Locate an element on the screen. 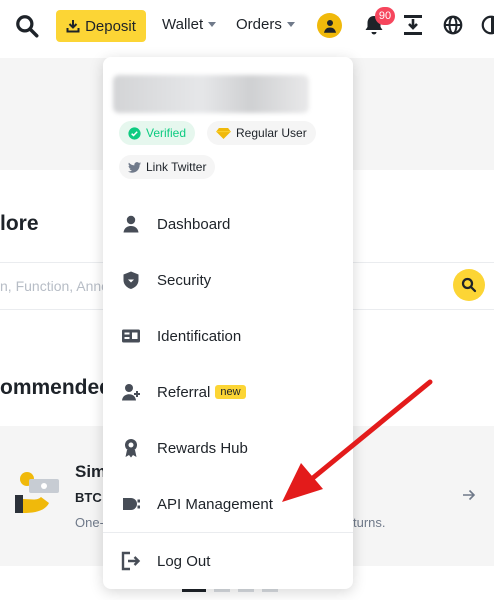 This screenshot has height=600, width=494. menu-item-security: Security is located at coordinates (228, 280).